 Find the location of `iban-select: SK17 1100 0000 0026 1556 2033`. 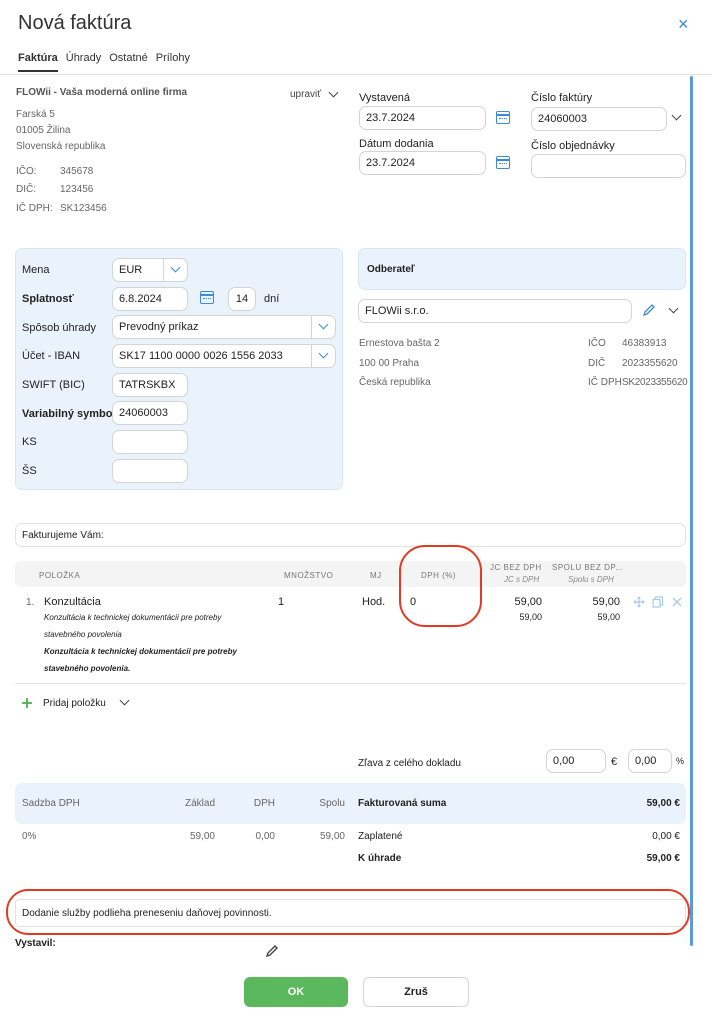

iban-select: SK17 1100 0000 0026 1556 2033 is located at coordinates (224, 356).